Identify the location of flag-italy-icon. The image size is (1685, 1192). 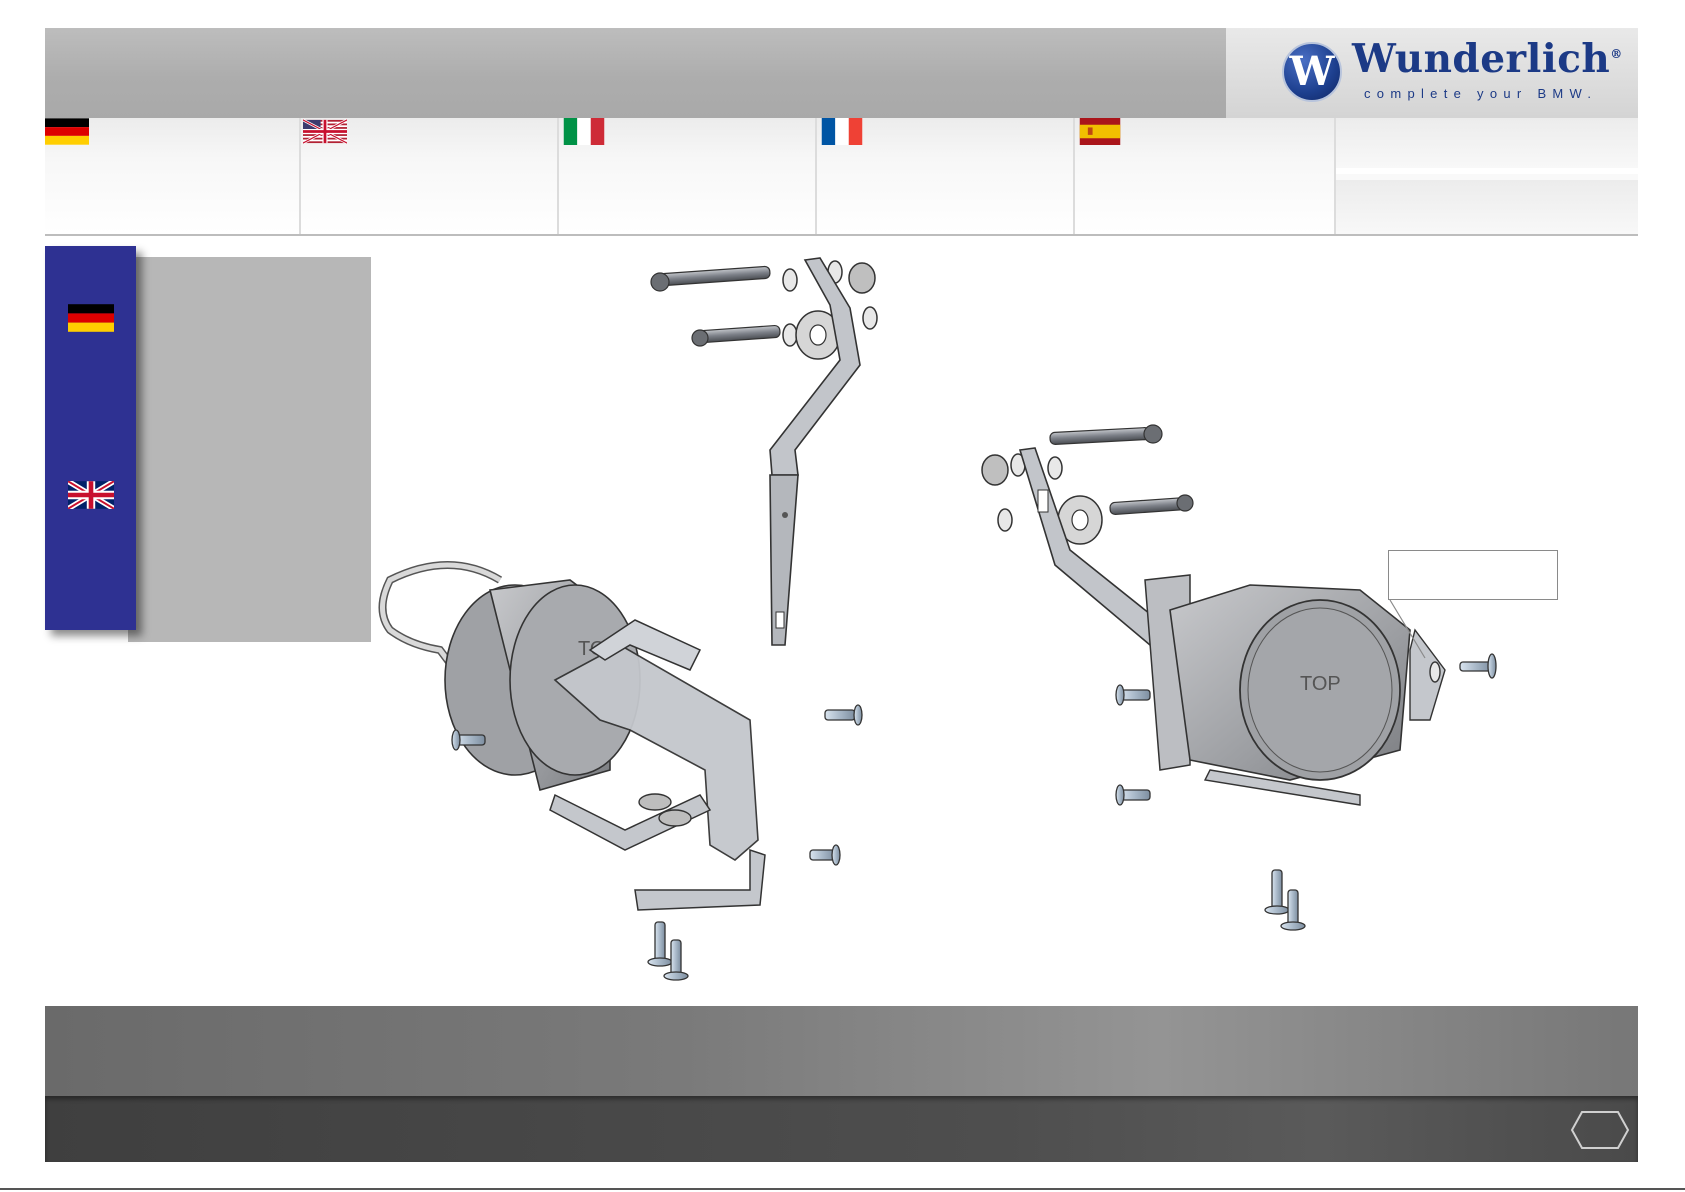
(584, 131).